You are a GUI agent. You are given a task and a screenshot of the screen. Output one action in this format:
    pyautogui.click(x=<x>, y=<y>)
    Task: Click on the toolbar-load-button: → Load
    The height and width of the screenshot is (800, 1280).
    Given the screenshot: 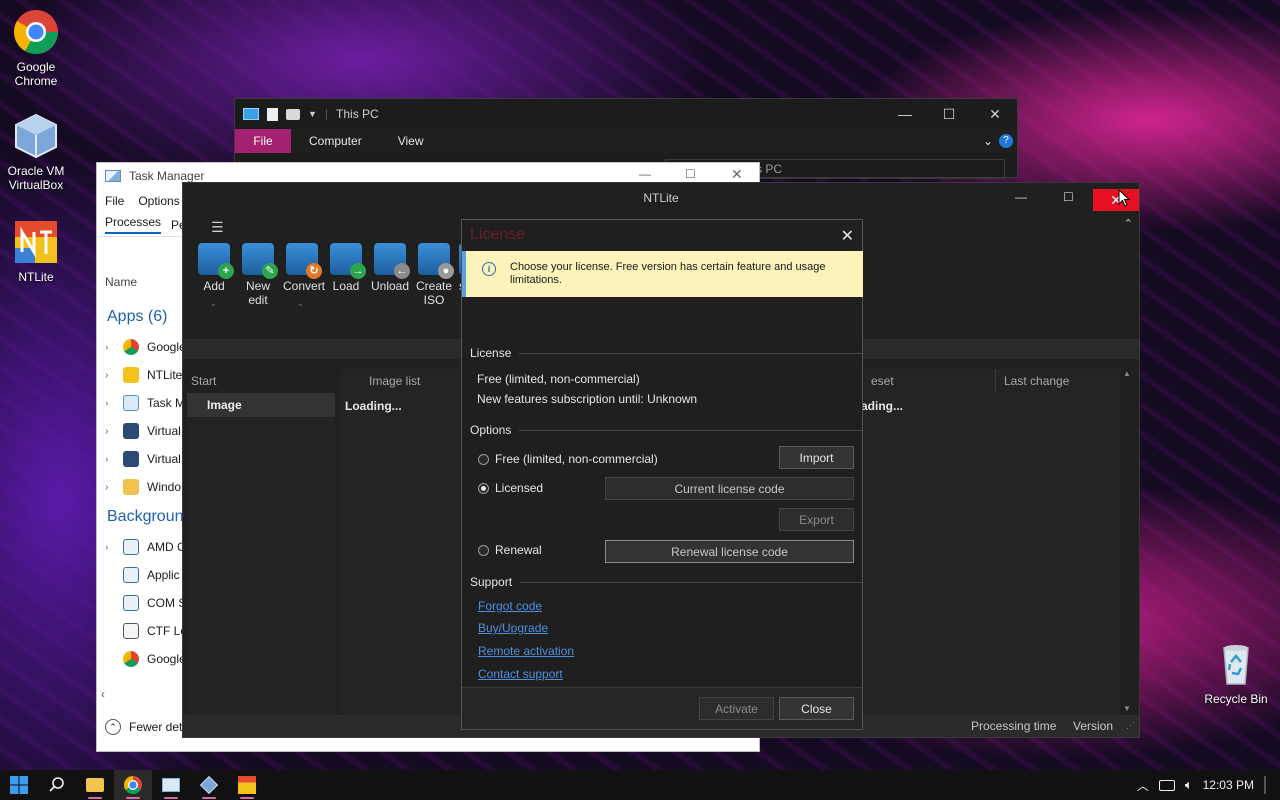 What is the action you would take?
    pyautogui.click(x=346, y=275)
    